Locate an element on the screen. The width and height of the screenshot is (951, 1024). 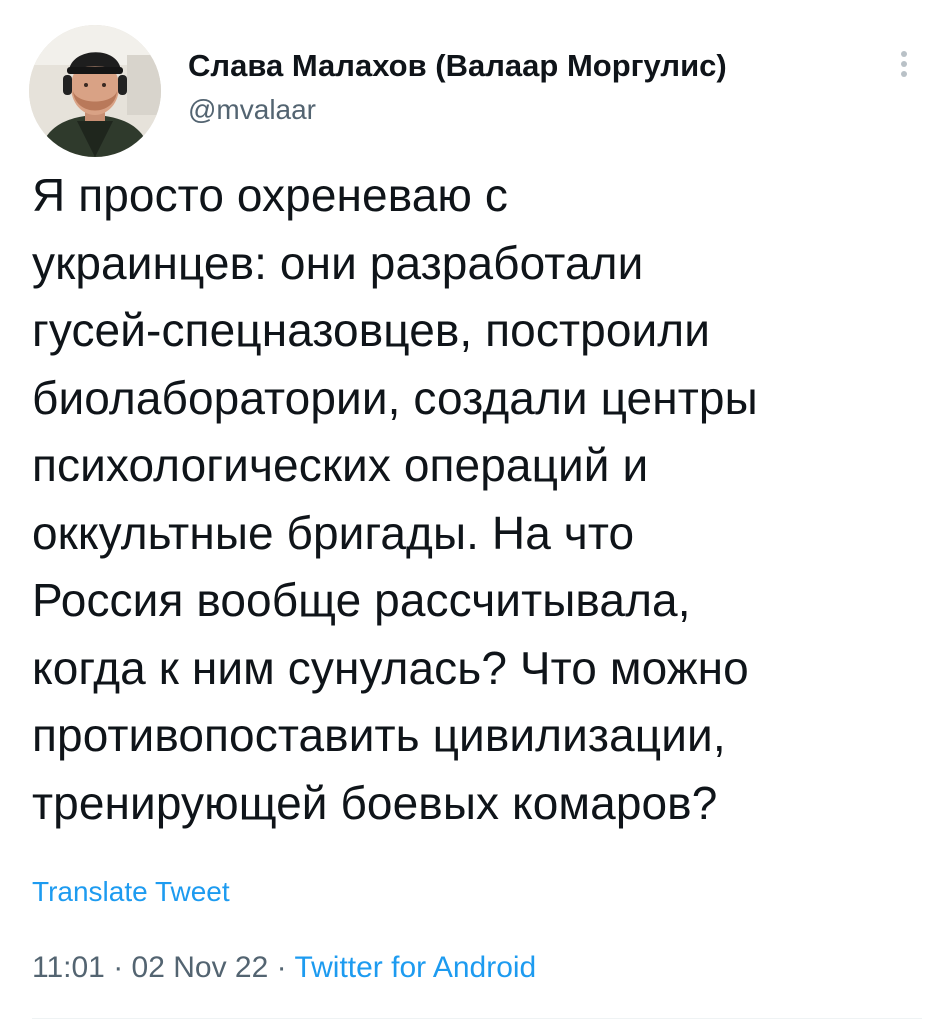
author-avatar is located at coordinates (95, 91).